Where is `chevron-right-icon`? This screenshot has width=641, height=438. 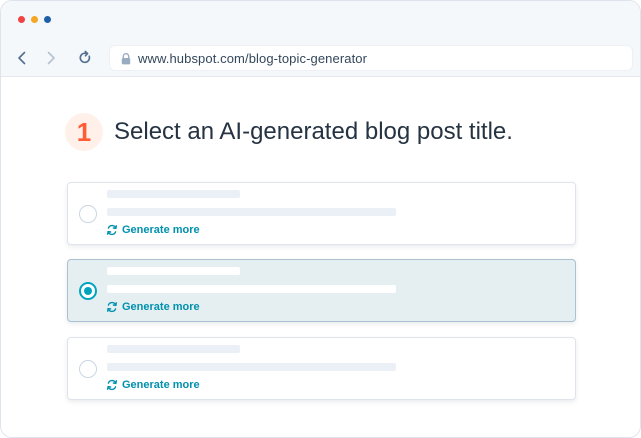
chevron-right-icon is located at coordinates (51, 58).